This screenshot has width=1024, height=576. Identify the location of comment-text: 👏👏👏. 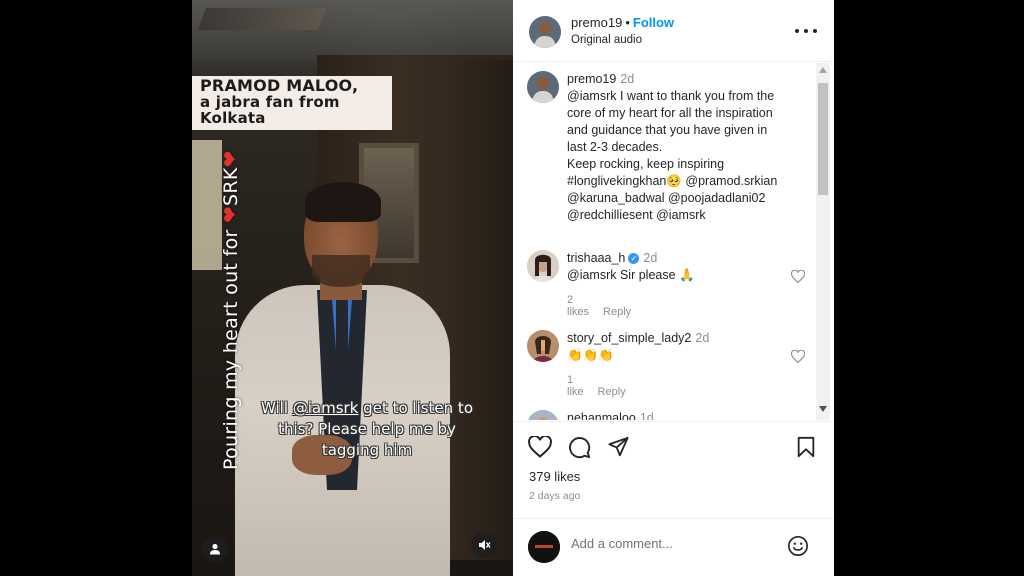
(590, 355).